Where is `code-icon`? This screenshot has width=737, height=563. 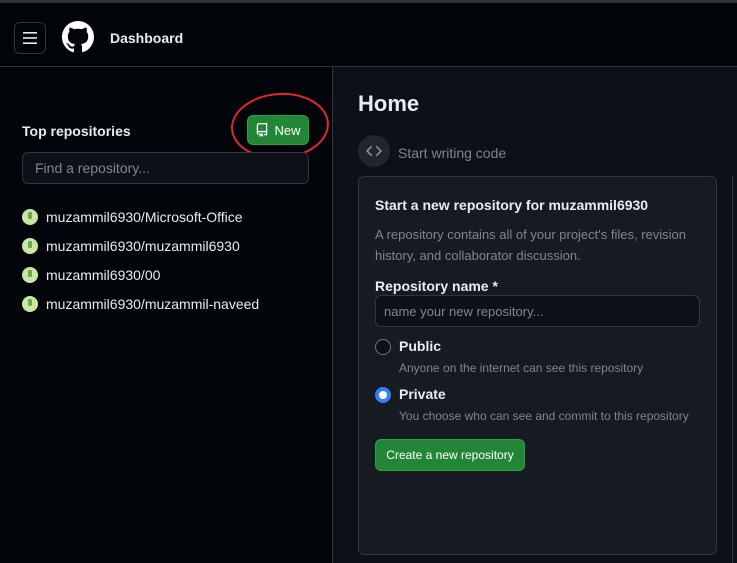 code-icon is located at coordinates (374, 151).